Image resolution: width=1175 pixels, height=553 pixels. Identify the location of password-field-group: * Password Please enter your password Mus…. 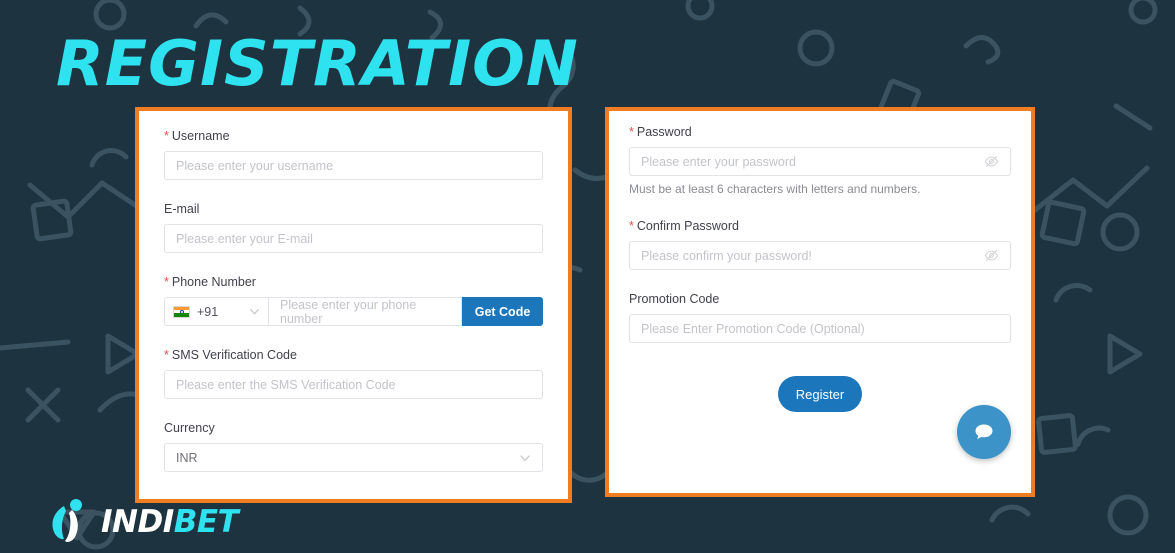
(820, 161).